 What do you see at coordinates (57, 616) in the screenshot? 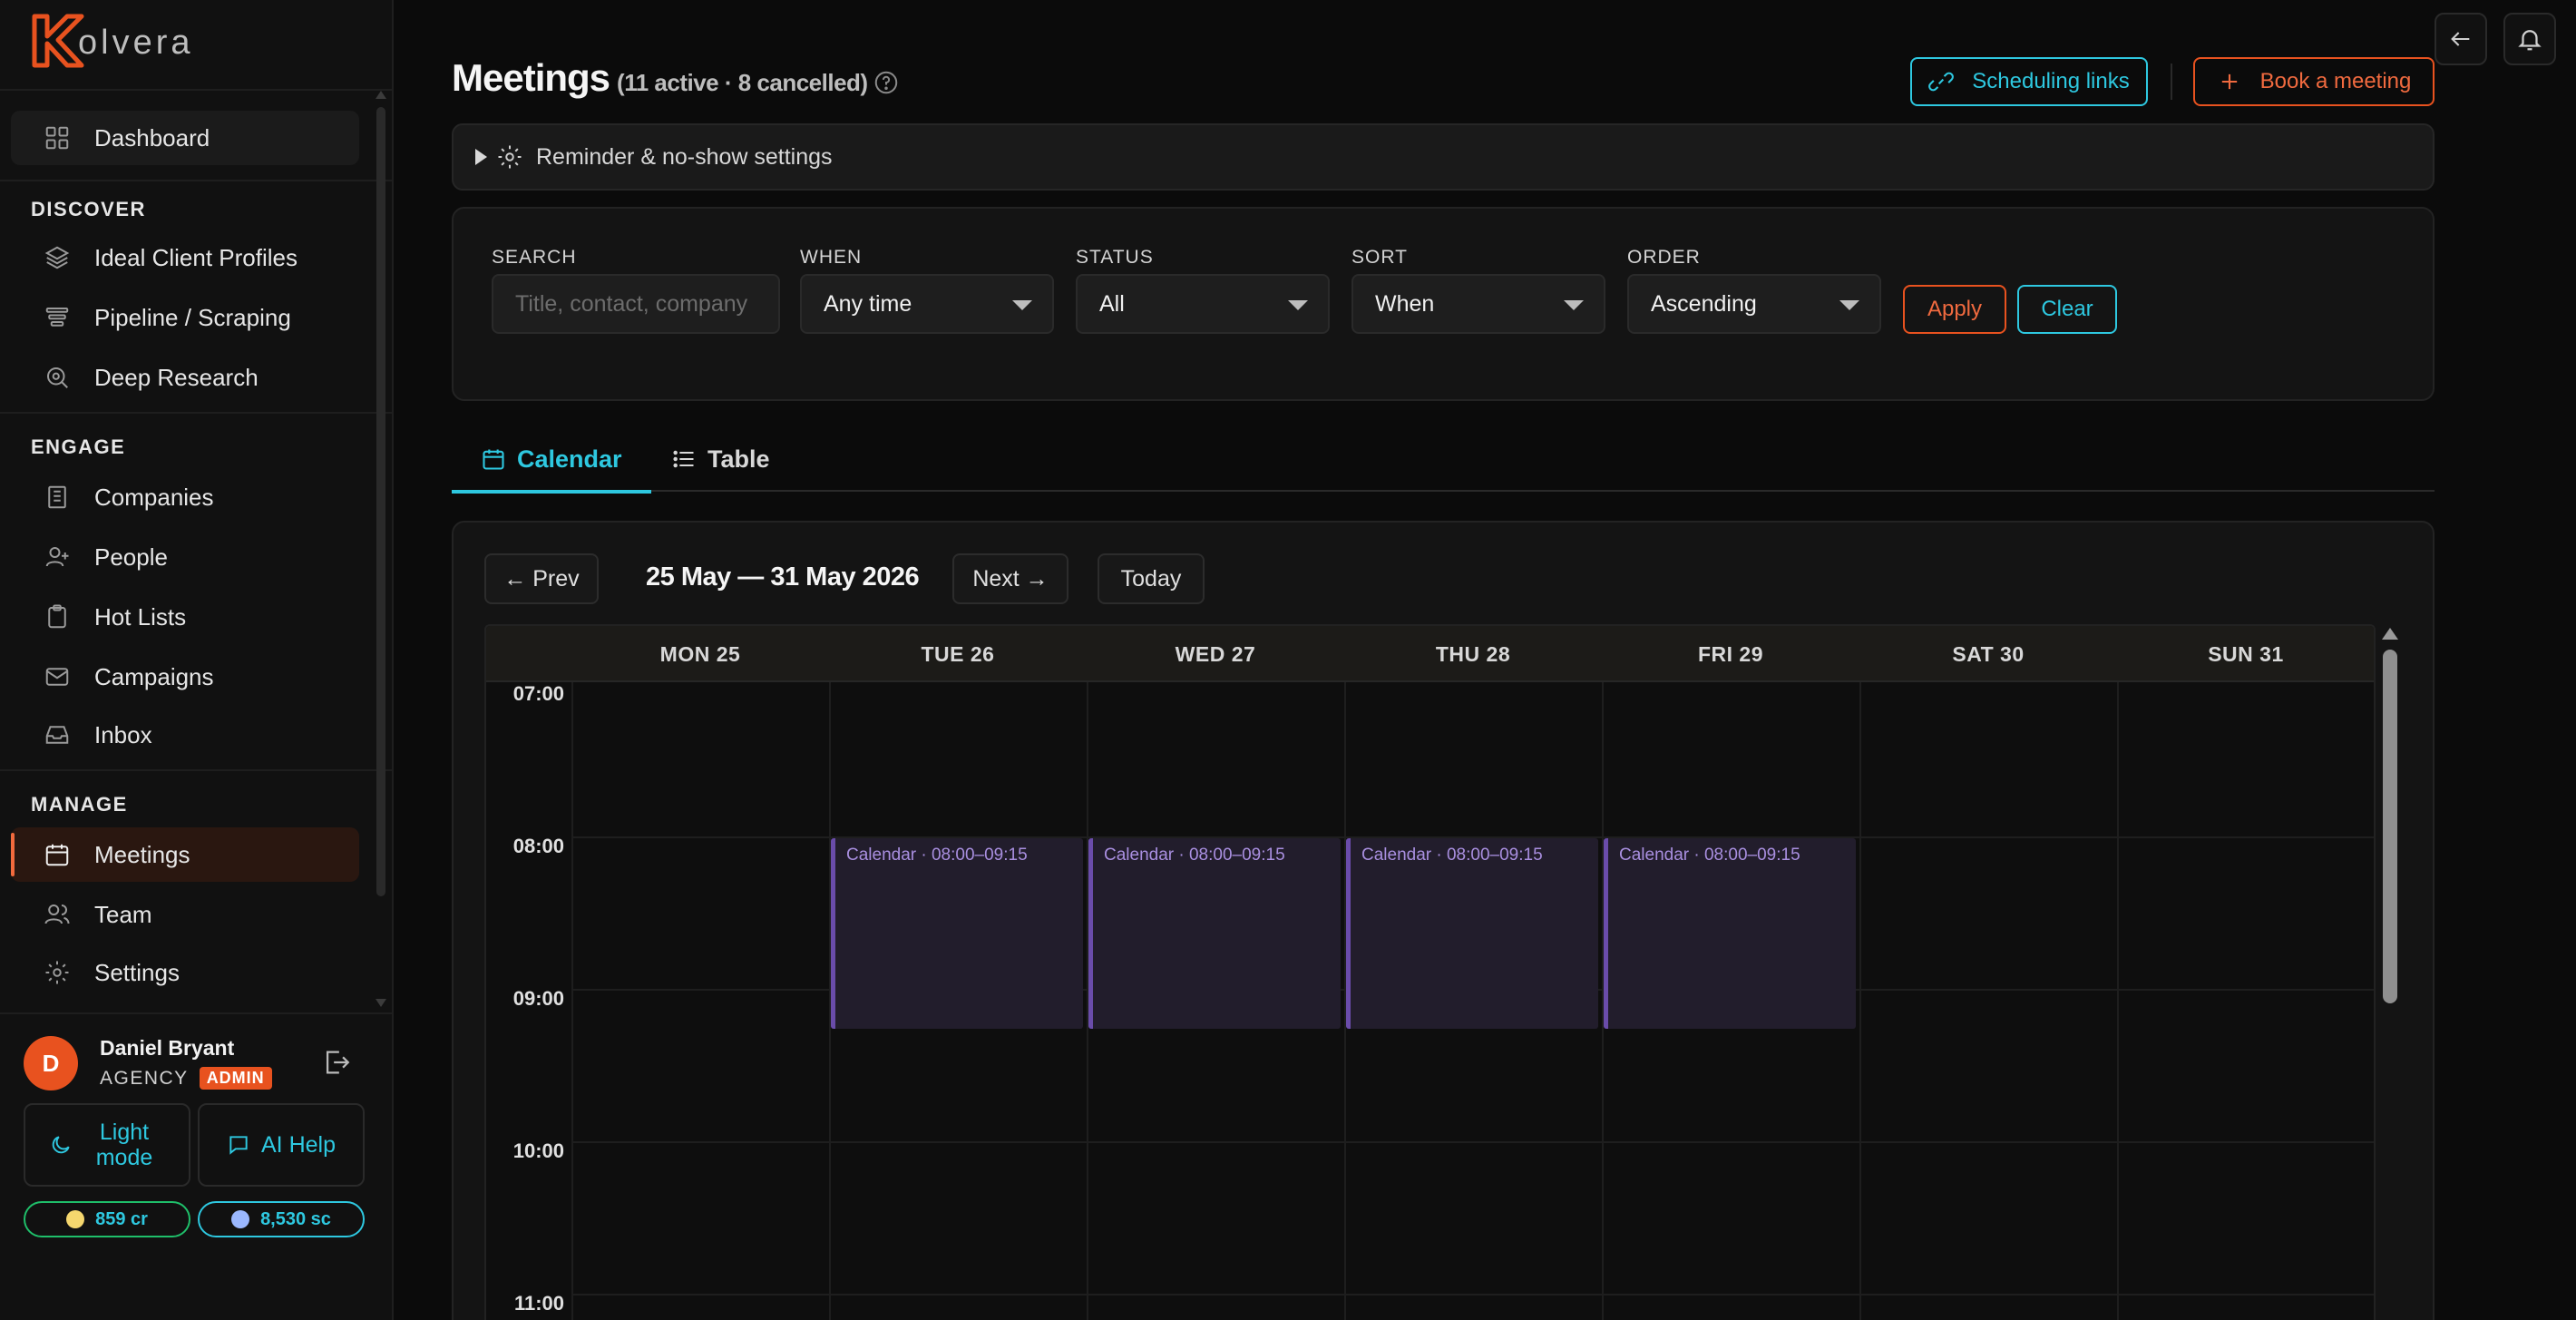
I see `clipboard-icon` at bounding box center [57, 616].